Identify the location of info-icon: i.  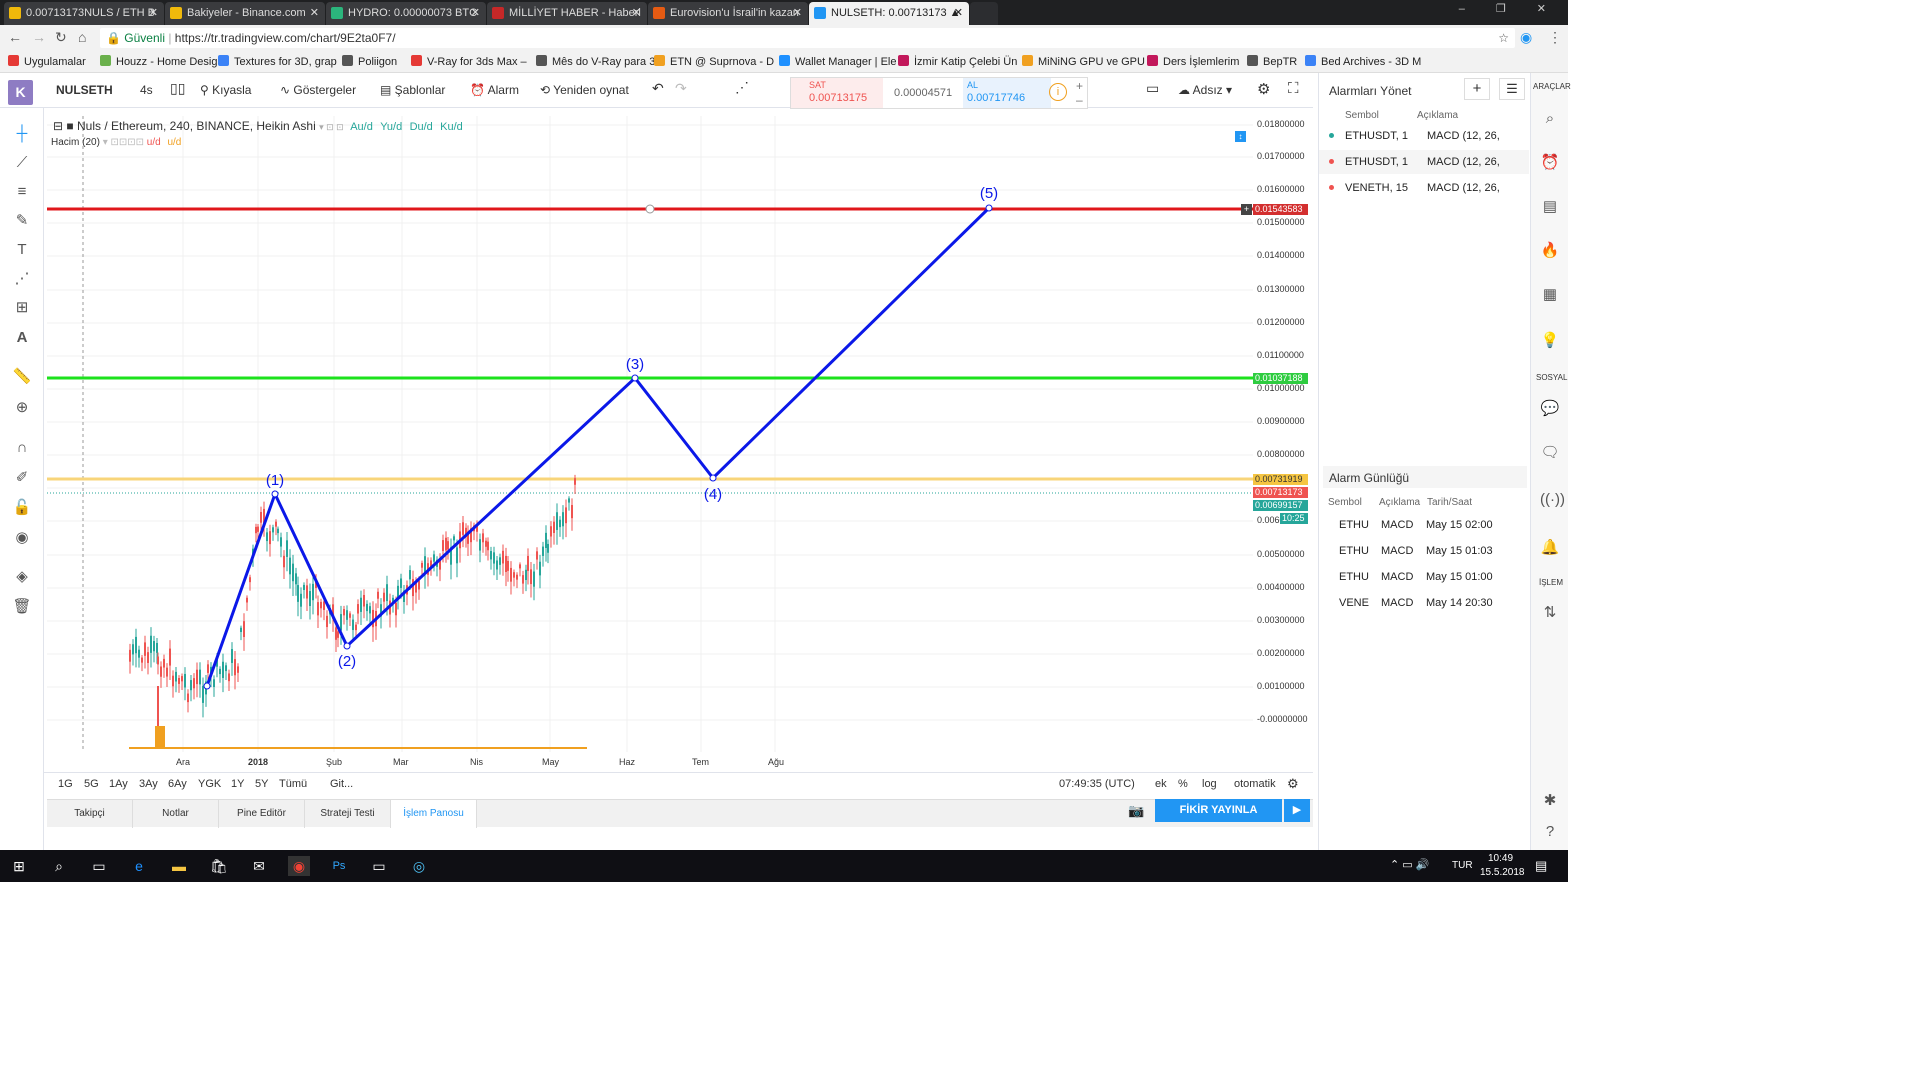
(1058, 92).